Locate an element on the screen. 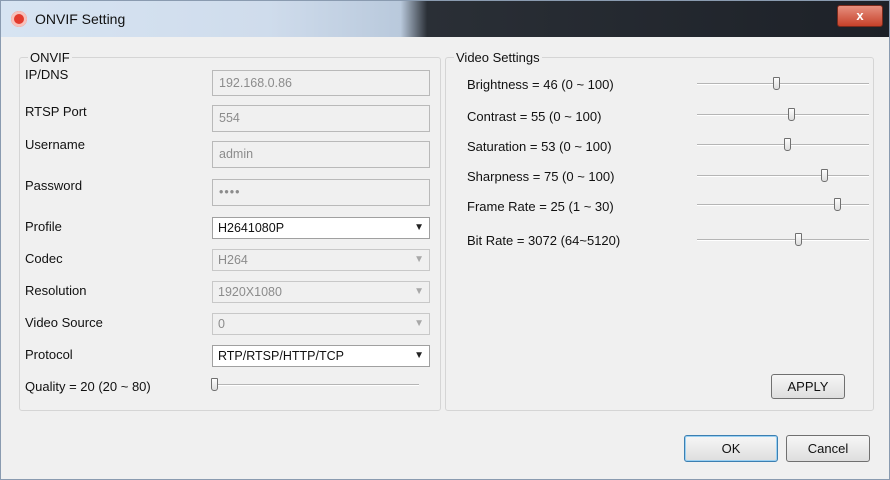 The height and width of the screenshot is (480, 890). saturation-slider is located at coordinates (783, 145).